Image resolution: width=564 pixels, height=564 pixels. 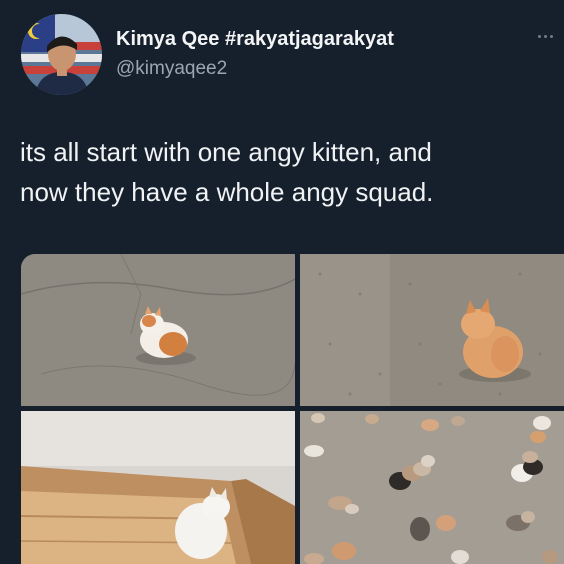 I want to click on avatar-image, so click(x=61, y=54).